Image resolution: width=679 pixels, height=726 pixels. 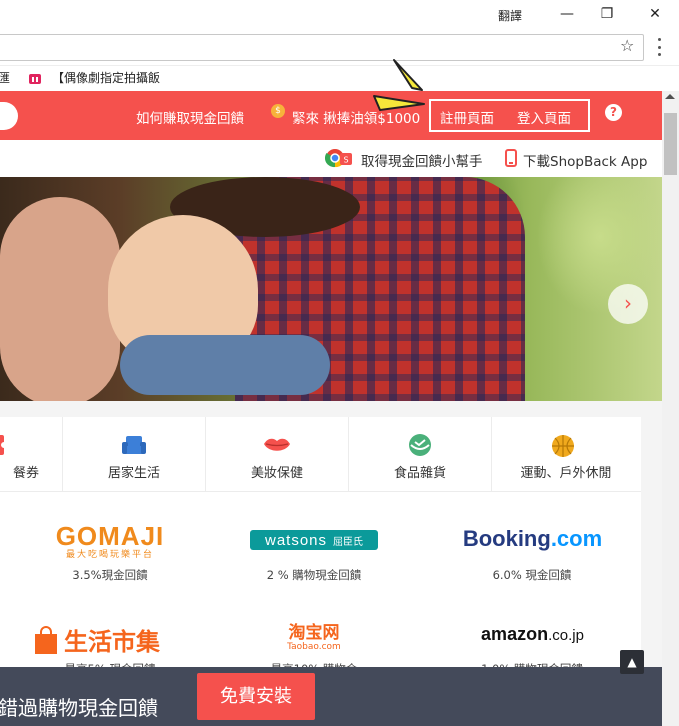 I want to click on bookmark-favicon-icon, so click(x=35, y=78).